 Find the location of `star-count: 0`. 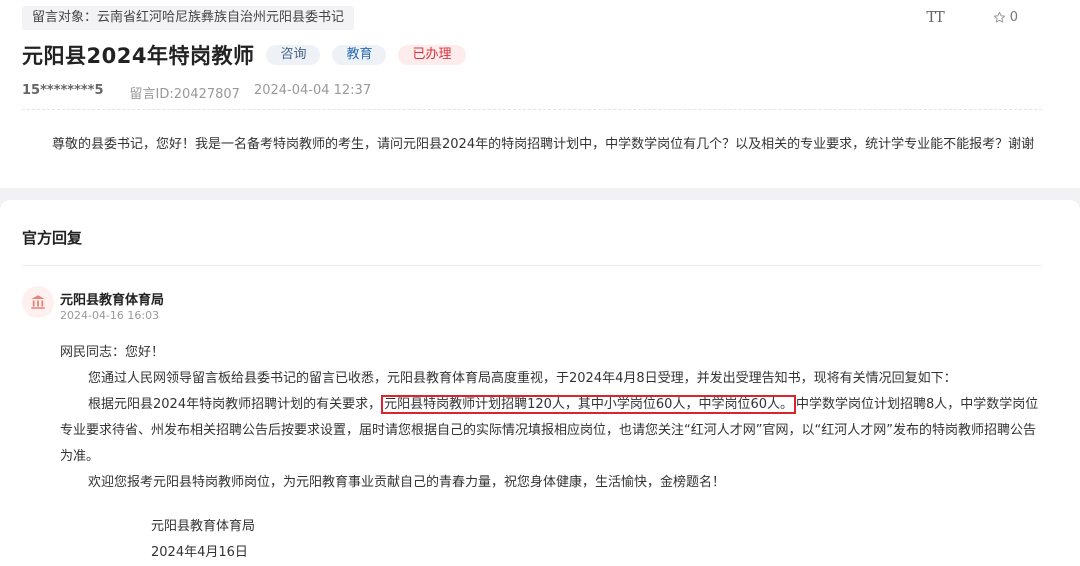

star-count: 0 is located at coordinates (1013, 17).